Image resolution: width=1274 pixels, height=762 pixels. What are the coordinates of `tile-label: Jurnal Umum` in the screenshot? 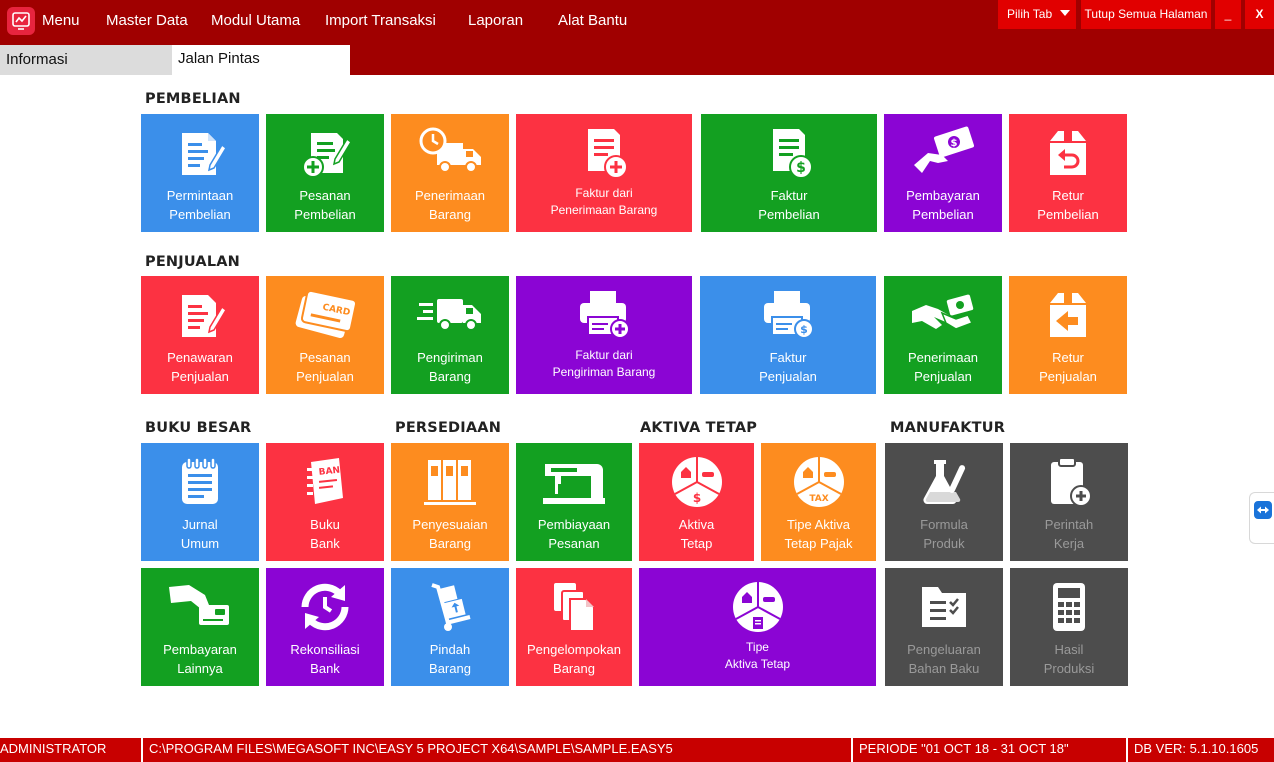 It's located at (200, 534).